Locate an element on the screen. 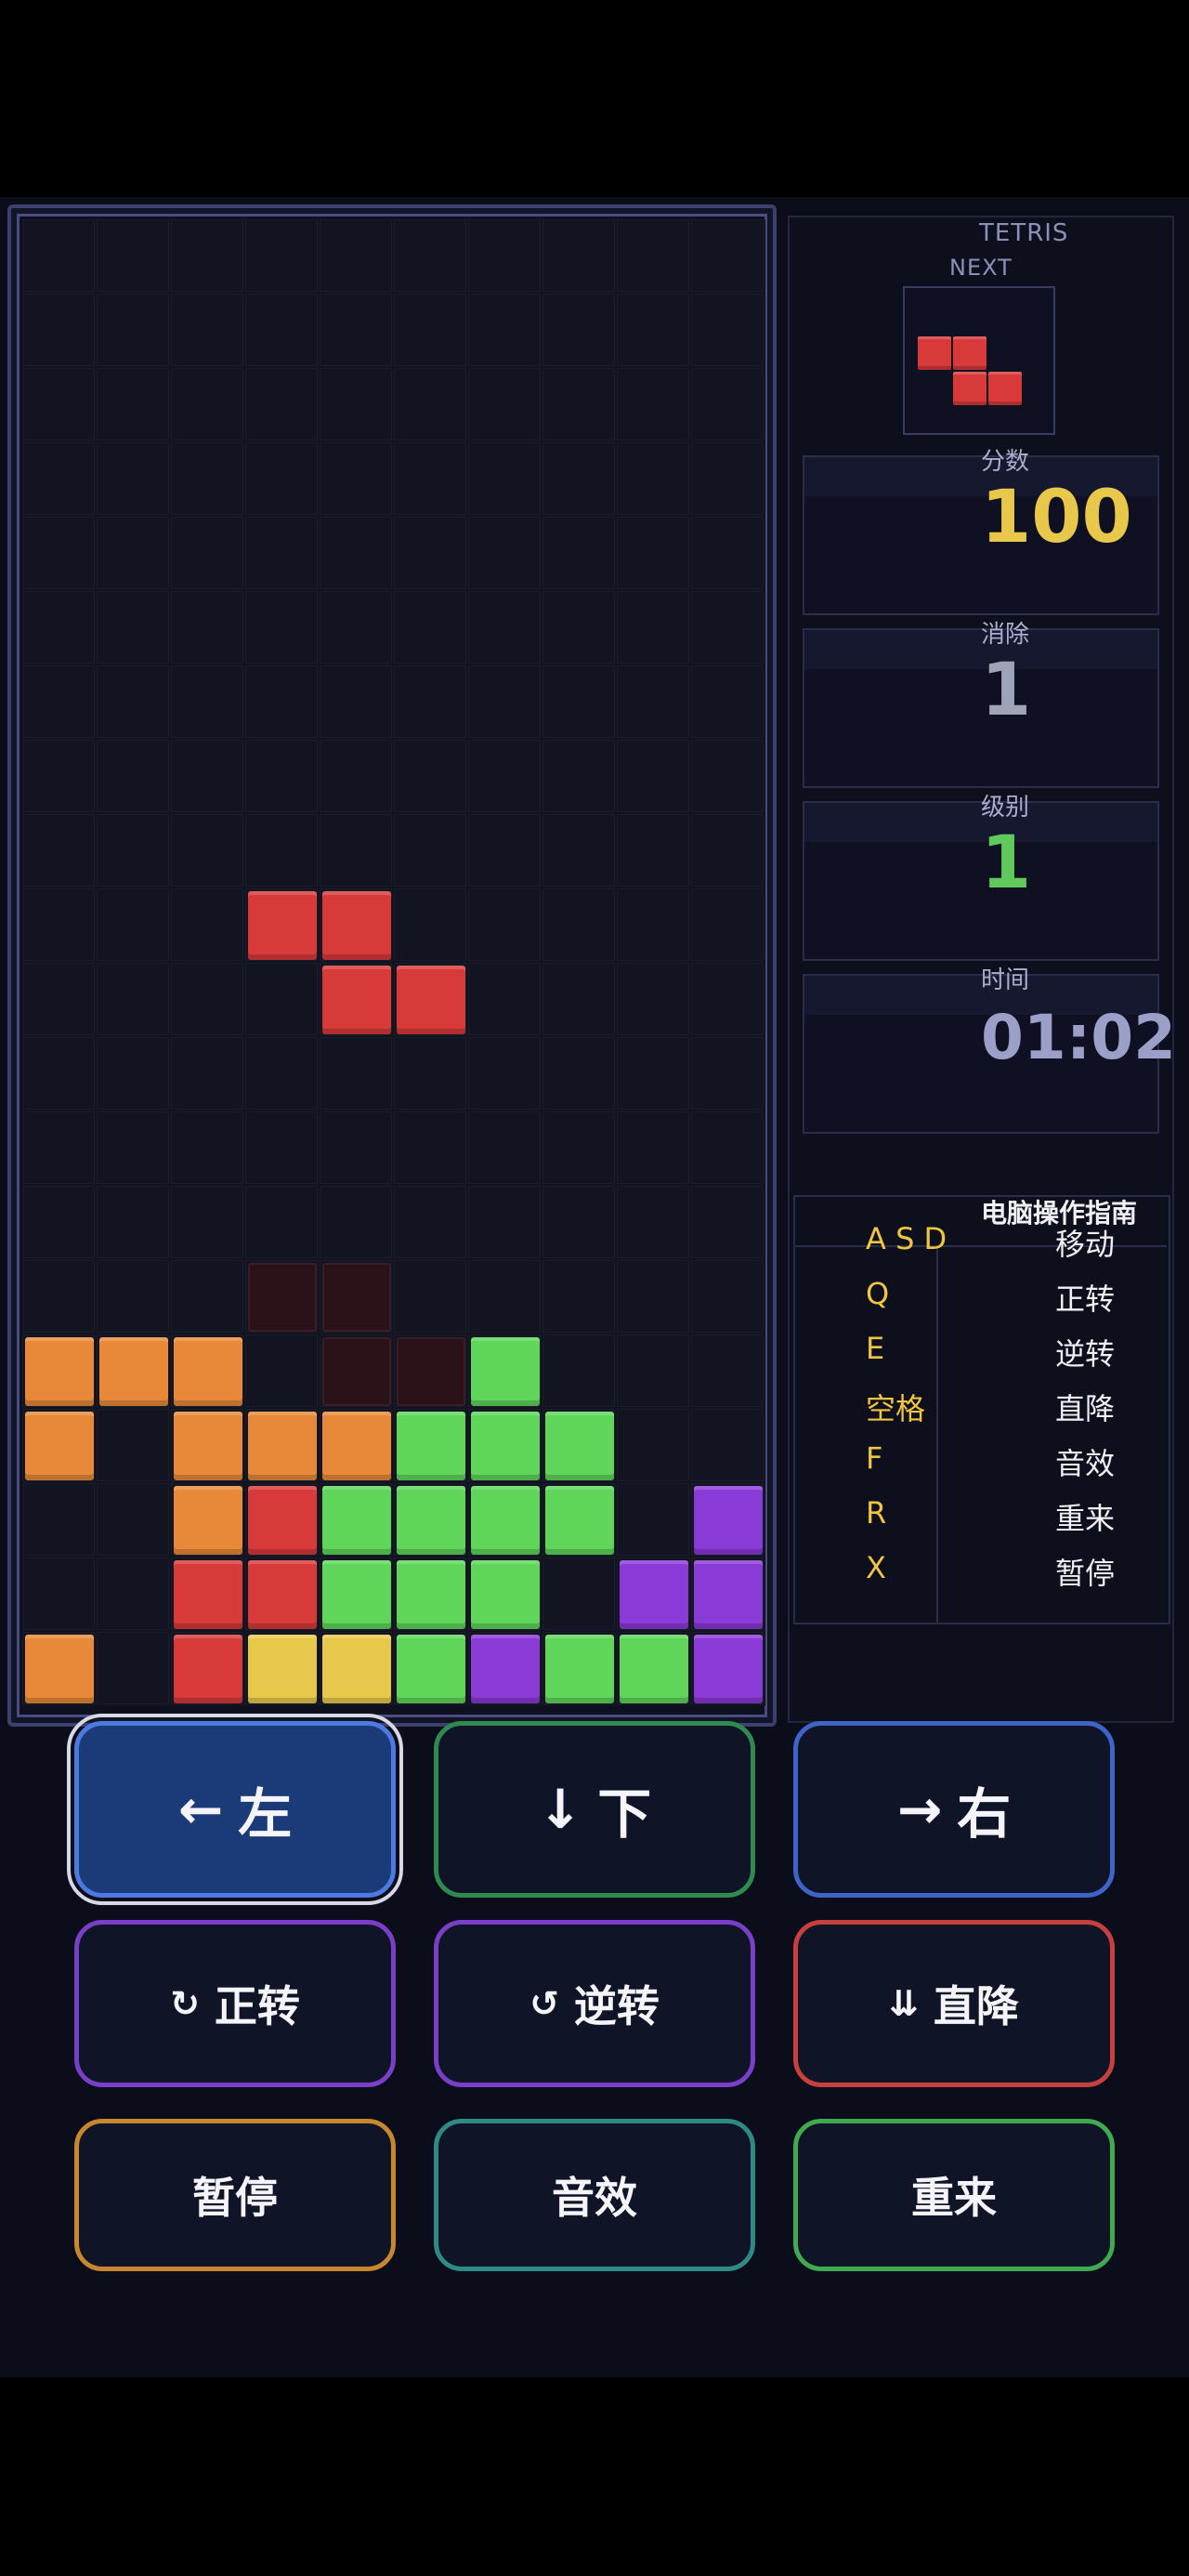 This screenshot has height=2576, width=1189. app-title: TETRIS is located at coordinates (1024, 233).